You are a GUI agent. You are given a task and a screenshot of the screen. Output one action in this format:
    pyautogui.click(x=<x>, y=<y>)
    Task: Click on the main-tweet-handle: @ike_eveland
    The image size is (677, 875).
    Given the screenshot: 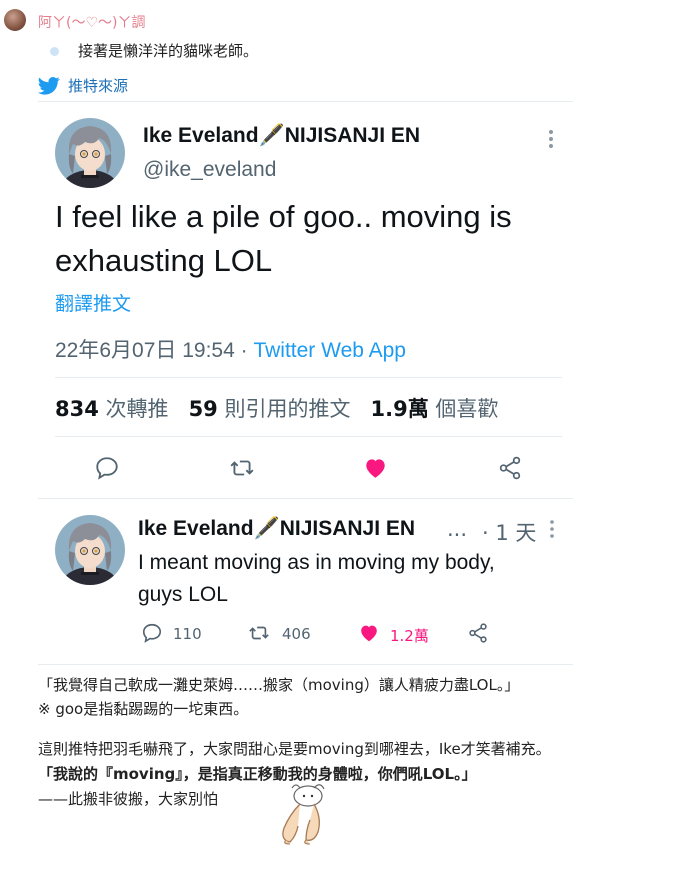 What is the action you would take?
    pyautogui.click(x=209, y=170)
    